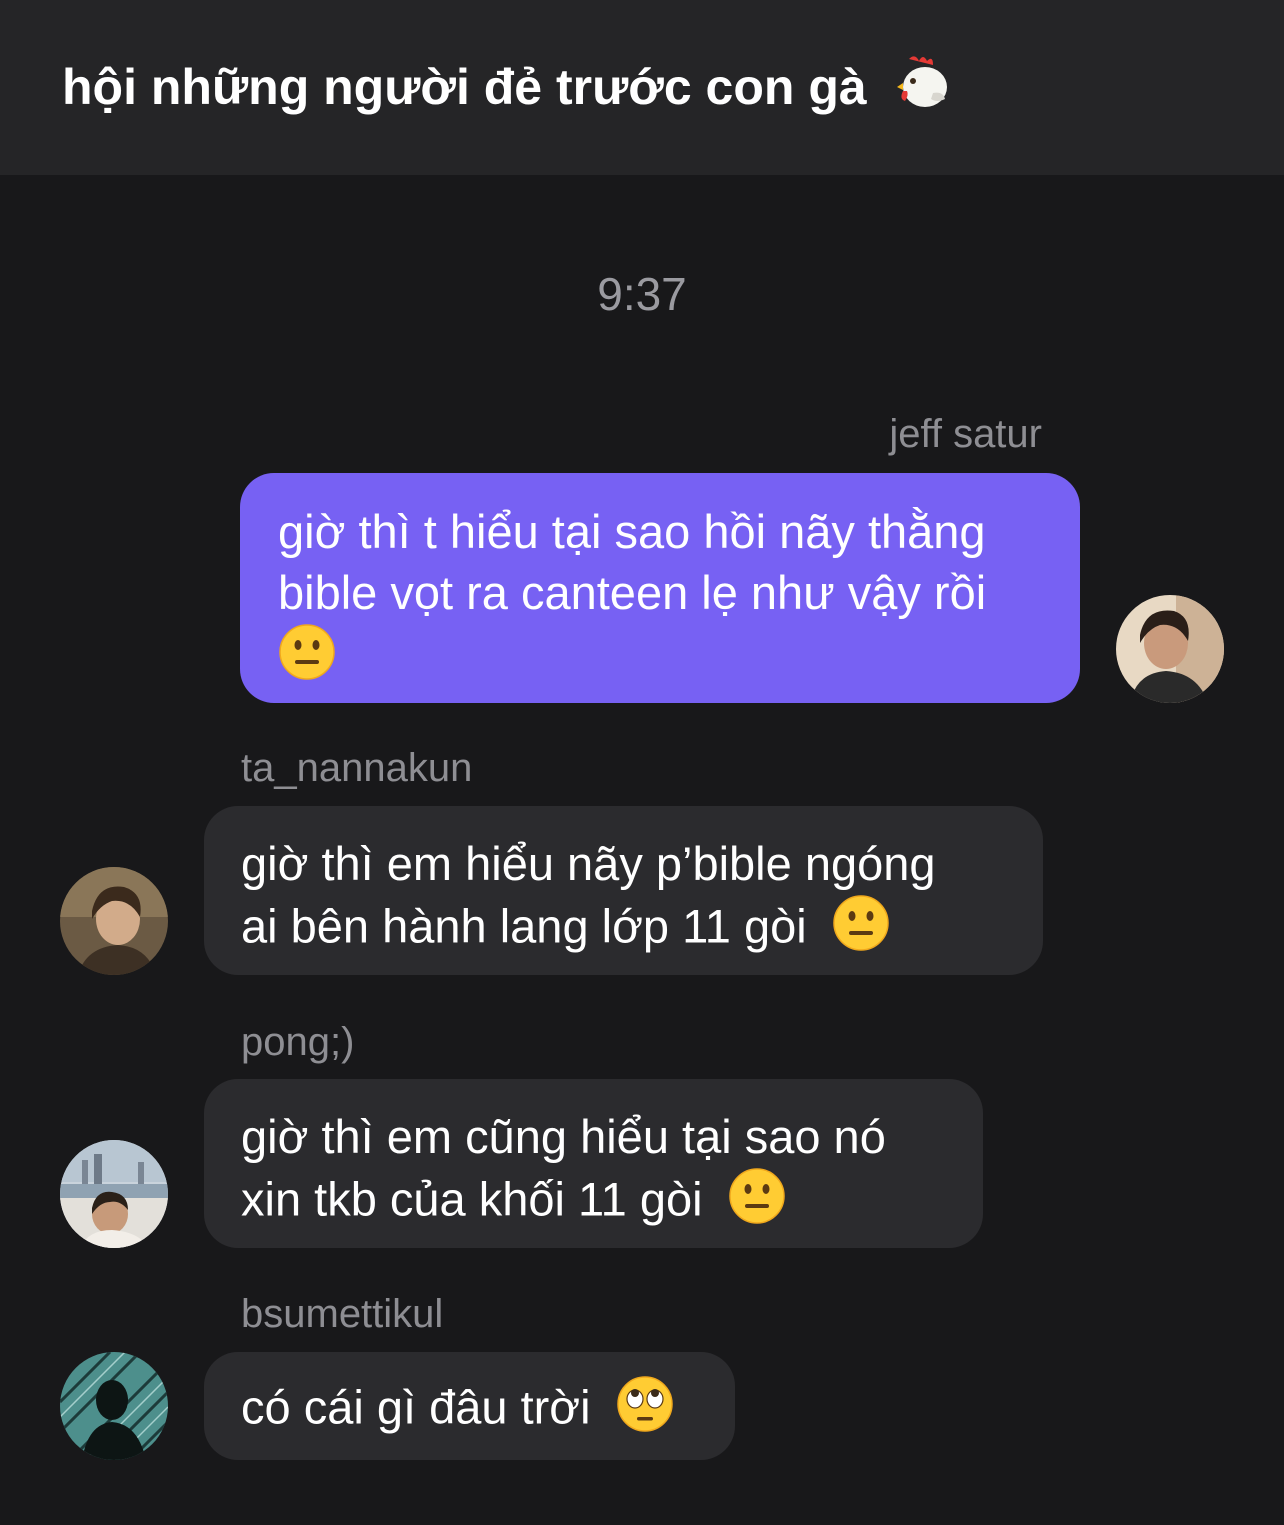 The image size is (1284, 1525). I want to click on chat-header: hội những người đẻ trước con gà, so click(642, 87).